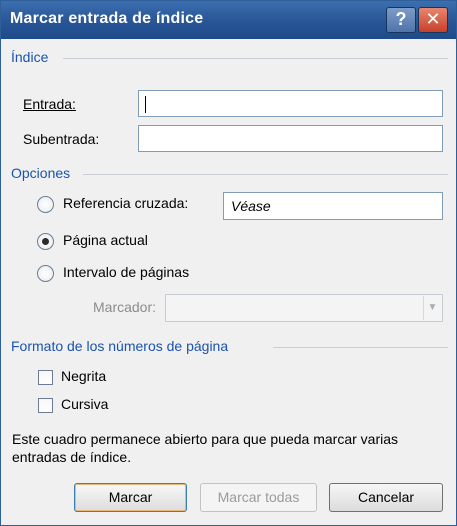 This screenshot has height=526, width=457. I want to click on section-opciones-heading: Opciones, so click(41, 173).